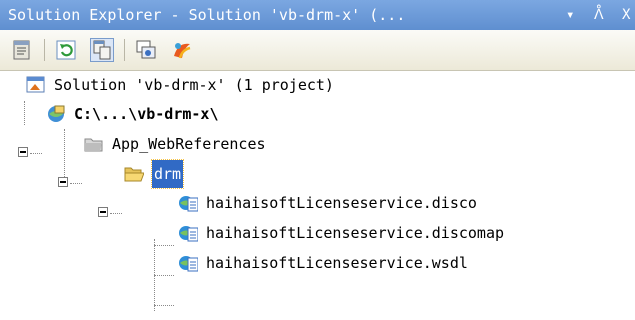 The width and height of the screenshot is (635, 320). Describe the element at coordinates (23, 152) in the screenshot. I see `collapse-project-toggle` at that location.